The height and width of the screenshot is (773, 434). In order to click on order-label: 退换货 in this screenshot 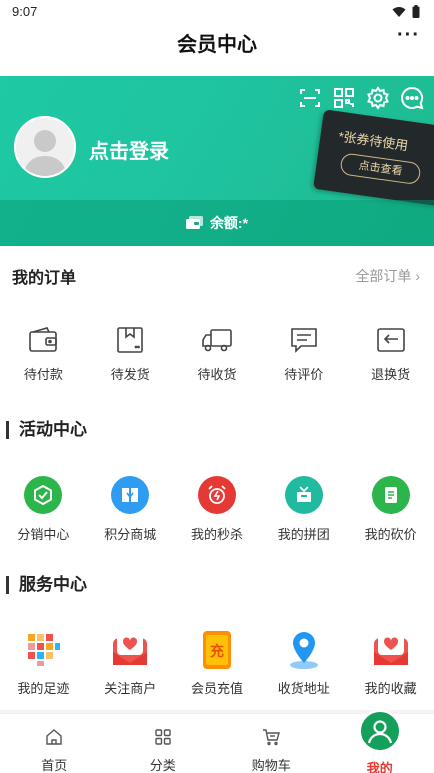, I will do `click(391, 374)`.